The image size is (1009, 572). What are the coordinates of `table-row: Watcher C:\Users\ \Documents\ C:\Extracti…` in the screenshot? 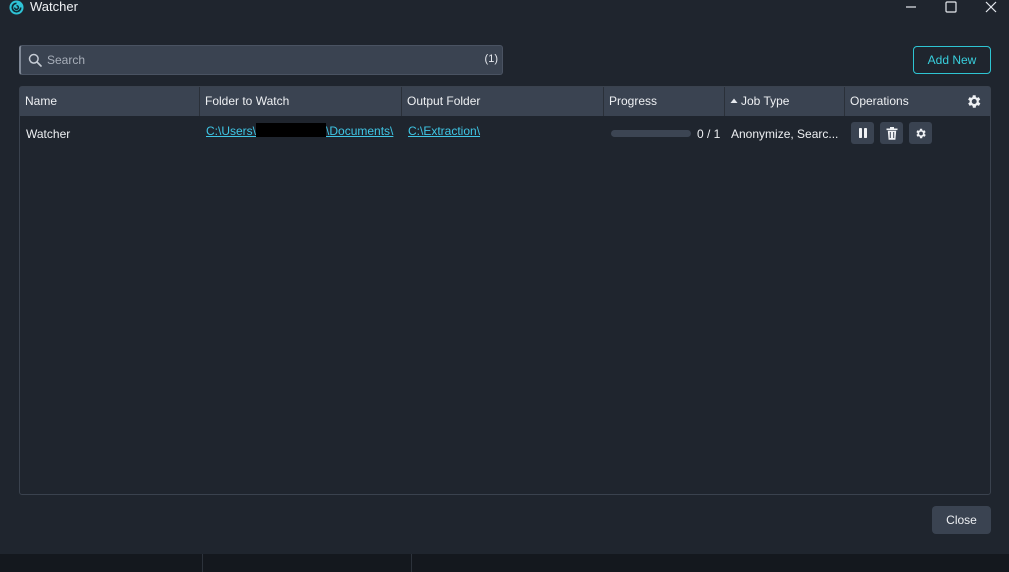 It's located at (505, 134).